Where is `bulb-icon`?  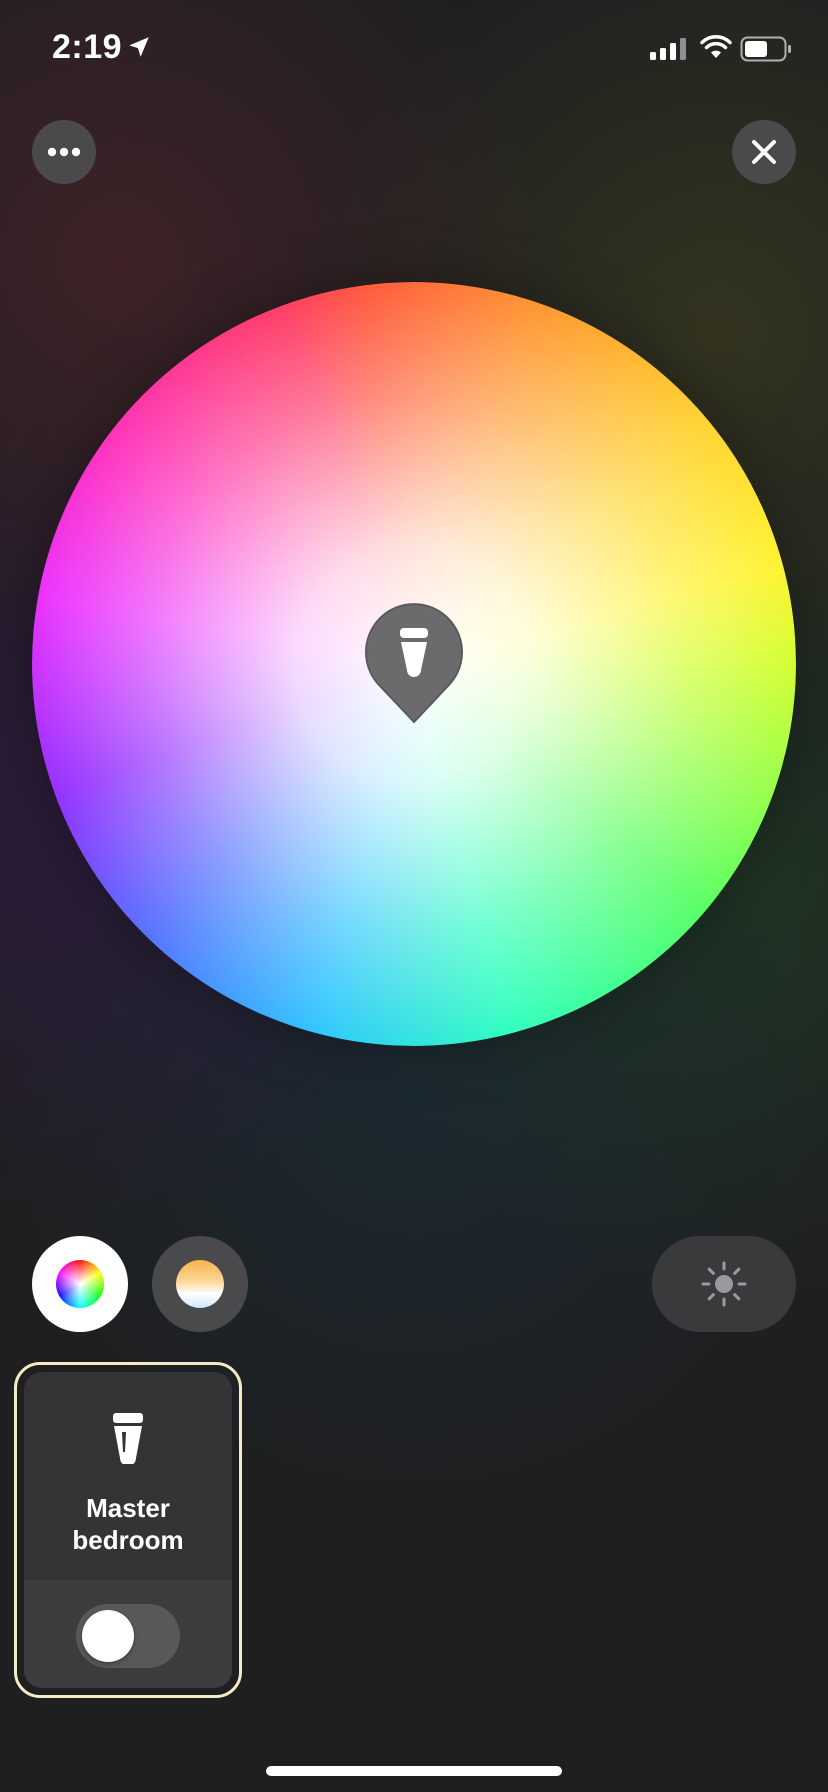 bulb-icon is located at coordinates (128, 1438).